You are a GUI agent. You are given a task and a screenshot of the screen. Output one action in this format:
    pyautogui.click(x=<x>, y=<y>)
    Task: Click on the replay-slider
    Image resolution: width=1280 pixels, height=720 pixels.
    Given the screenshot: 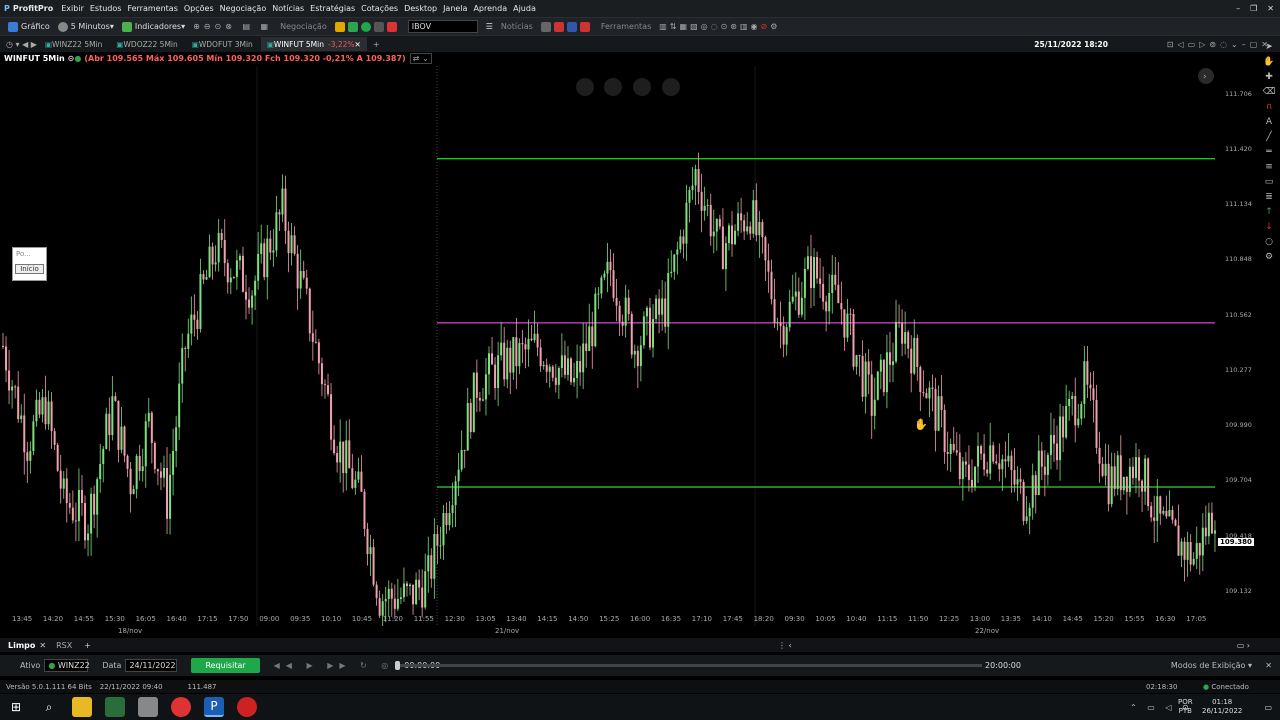 What is the action you would take?
    pyautogui.click(x=688, y=665)
    